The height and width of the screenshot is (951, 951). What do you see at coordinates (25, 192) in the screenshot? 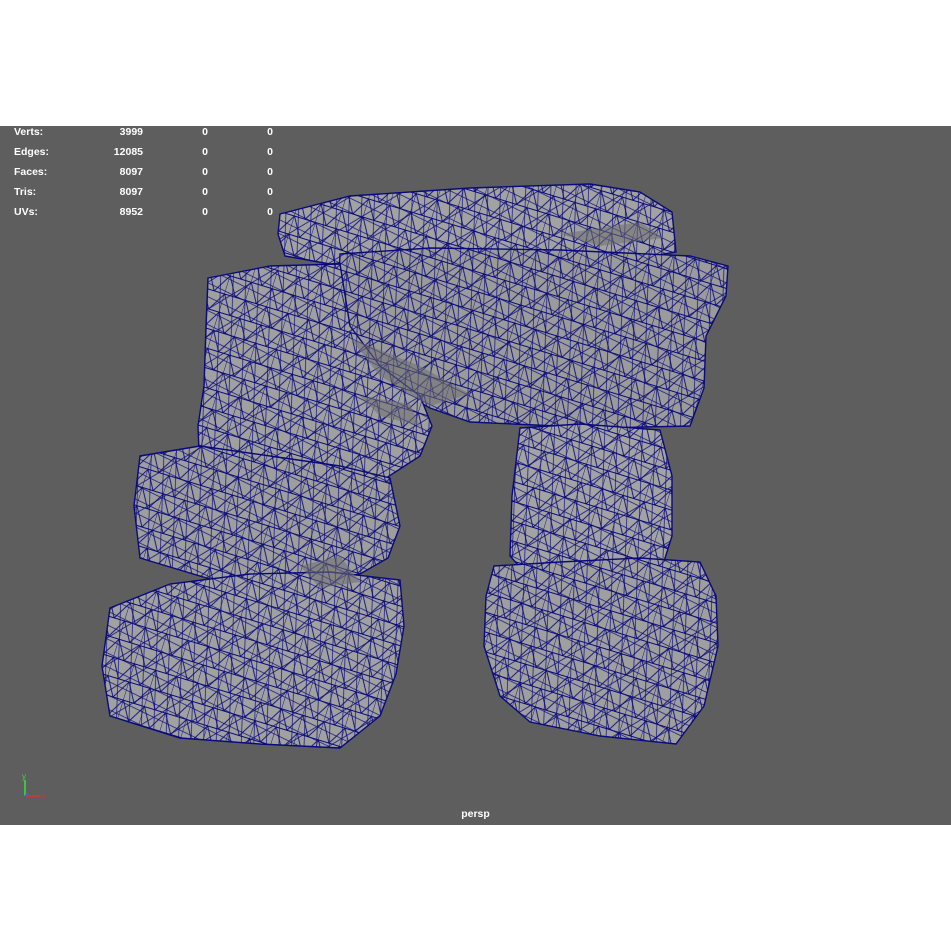
I see `hud-label: Tris:` at bounding box center [25, 192].